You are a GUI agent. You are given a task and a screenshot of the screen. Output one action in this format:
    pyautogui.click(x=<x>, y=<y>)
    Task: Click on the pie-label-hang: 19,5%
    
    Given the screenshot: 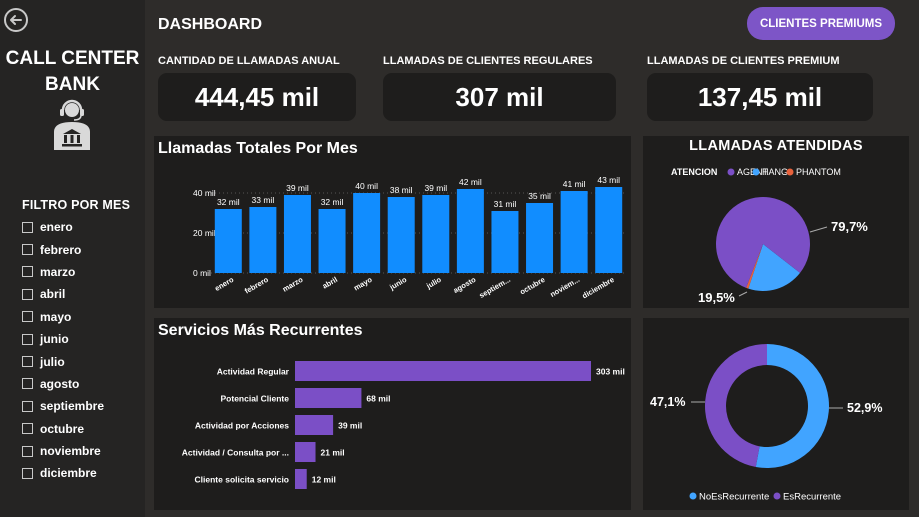 What is the action you would take?
    pyautogui.click(x=716, y=297)
    